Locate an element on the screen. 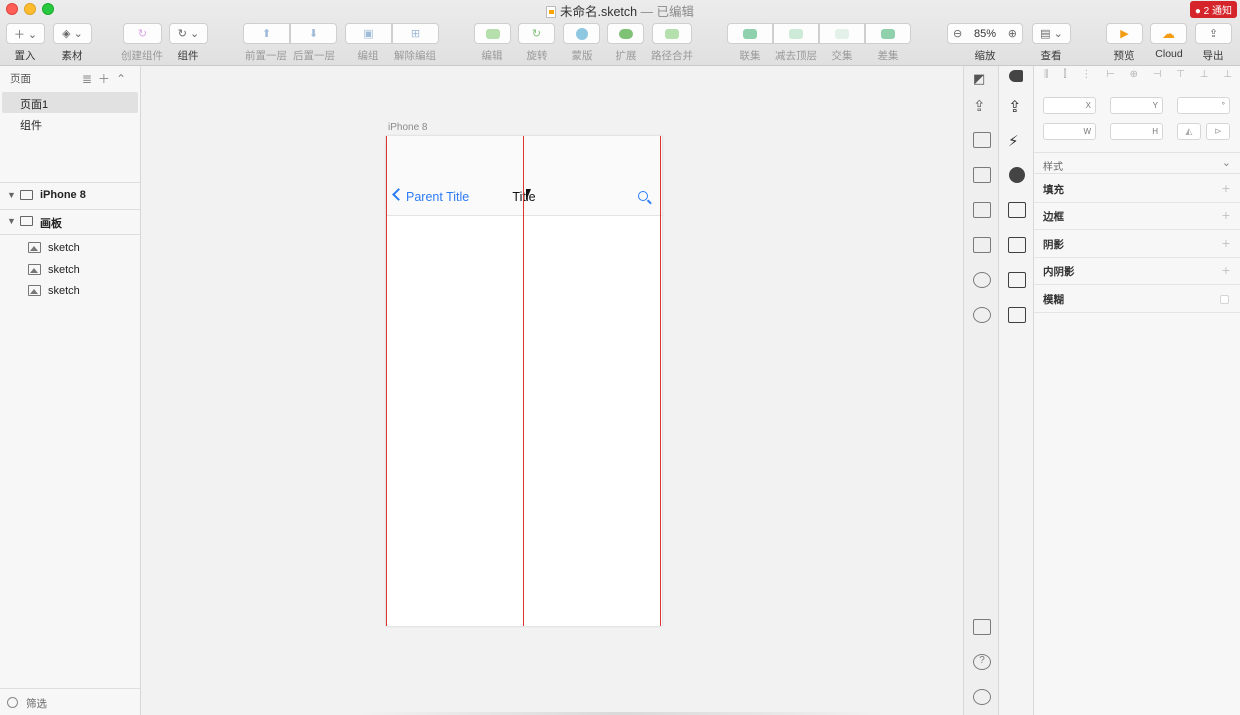 Image resolution: width=1240 pixels, height=715 pixels. fill-row: 填充 + is located at coordinates (1137, 189).